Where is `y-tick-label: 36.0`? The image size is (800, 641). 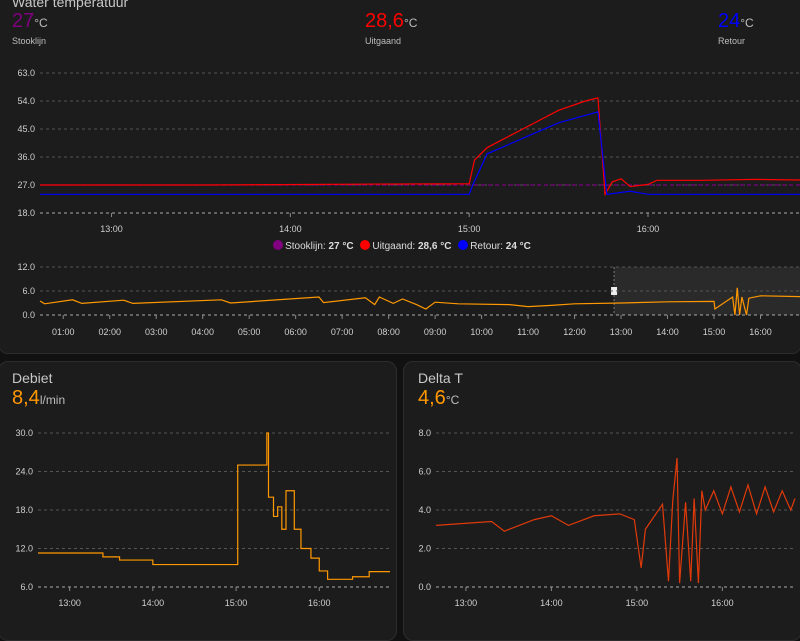
y-tick-label: 36.0 is located at coordinates (26, 157).